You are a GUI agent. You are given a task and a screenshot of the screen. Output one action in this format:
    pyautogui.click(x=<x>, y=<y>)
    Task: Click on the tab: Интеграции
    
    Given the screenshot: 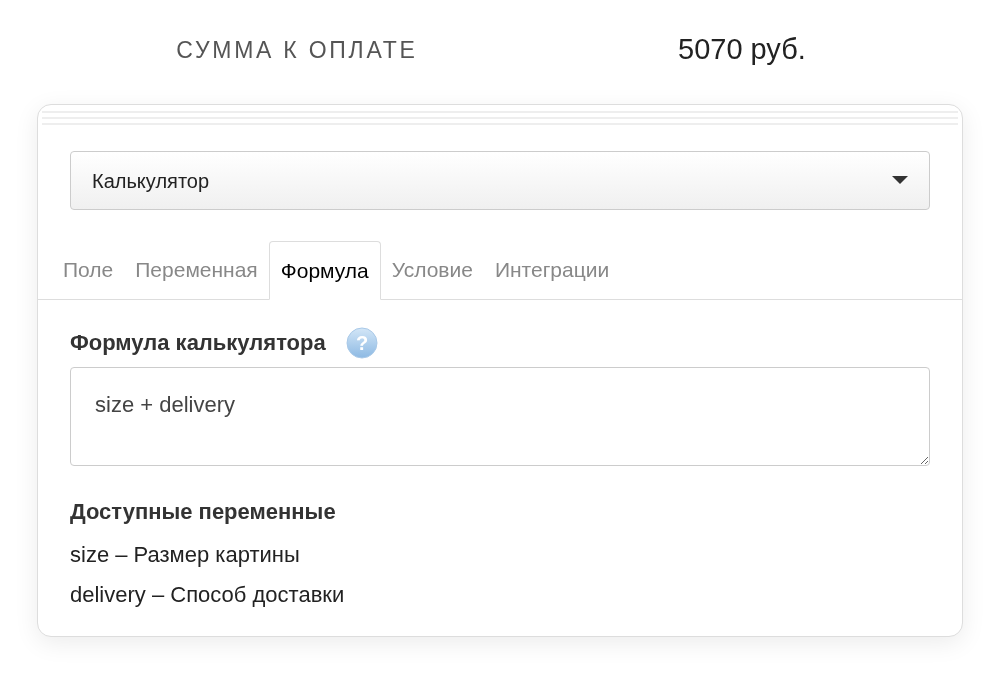 What is the action you would take?
    pyautogui.click(x=552, y=270)
    